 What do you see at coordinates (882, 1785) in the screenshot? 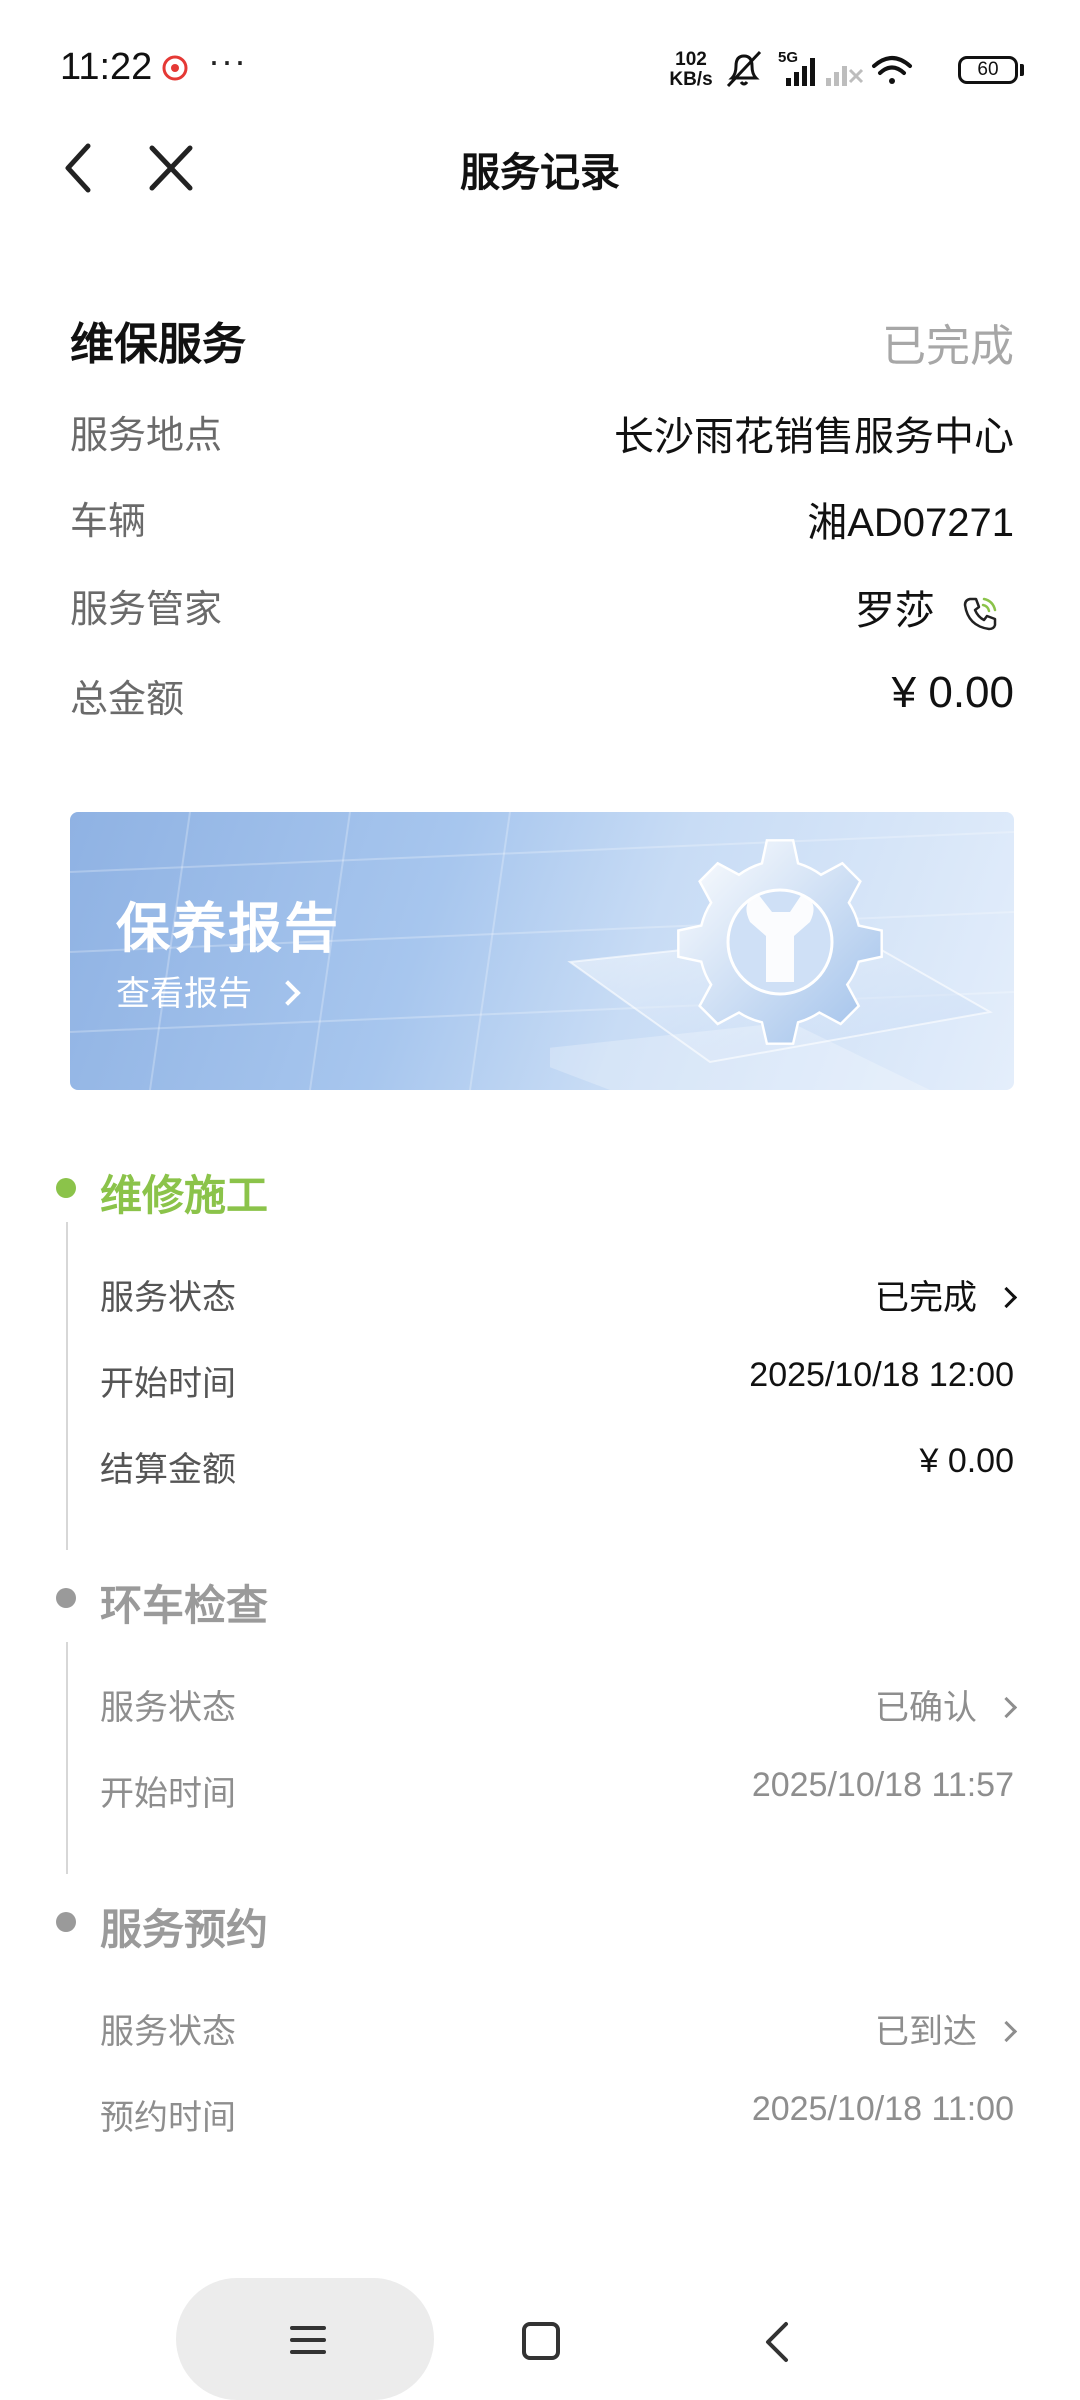
I see `row-value: 2025/10/18 11:57` at bounding box center [882, 1785].